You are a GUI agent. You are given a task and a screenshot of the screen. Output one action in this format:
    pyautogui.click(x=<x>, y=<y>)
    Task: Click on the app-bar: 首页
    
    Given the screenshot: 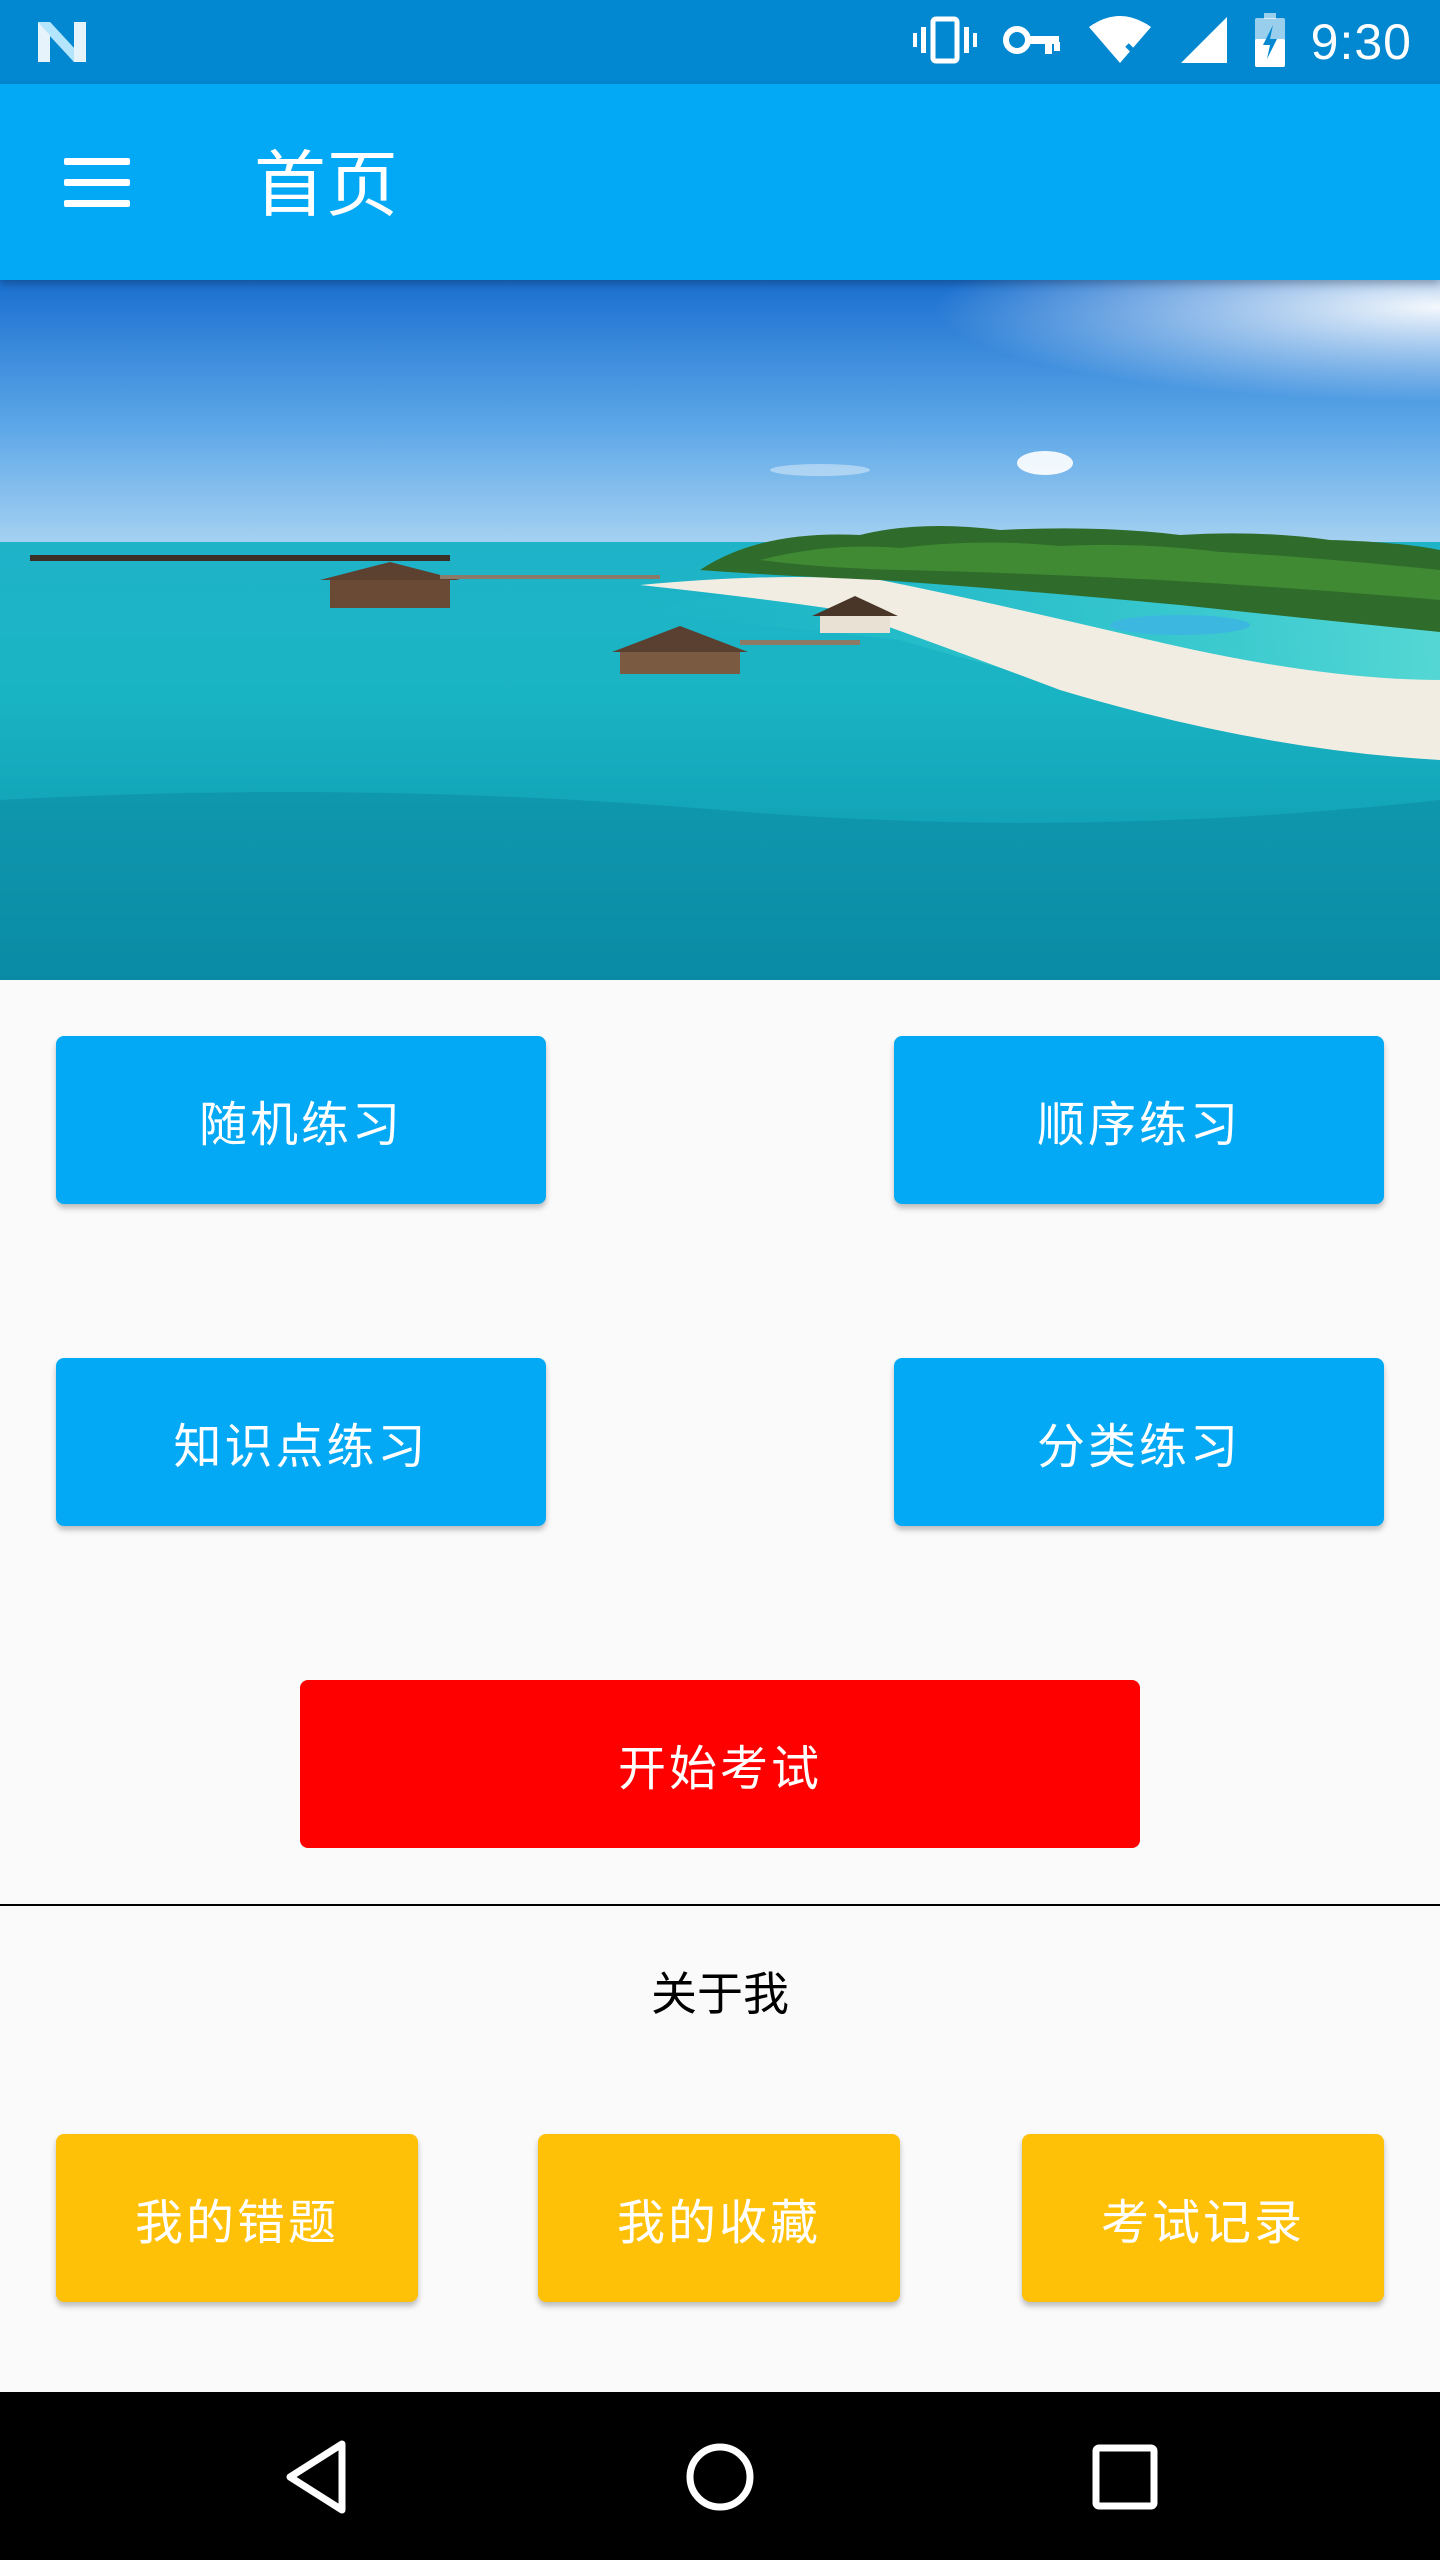 What is the action you would take?
    pyautogui.click(x=720, y=182)
    